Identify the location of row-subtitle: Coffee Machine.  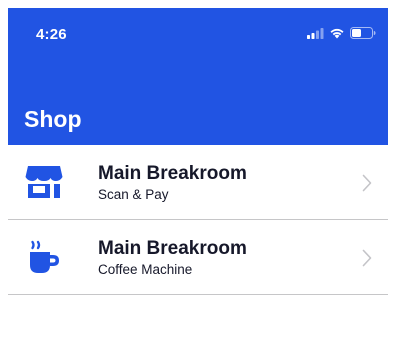
(145, 269).